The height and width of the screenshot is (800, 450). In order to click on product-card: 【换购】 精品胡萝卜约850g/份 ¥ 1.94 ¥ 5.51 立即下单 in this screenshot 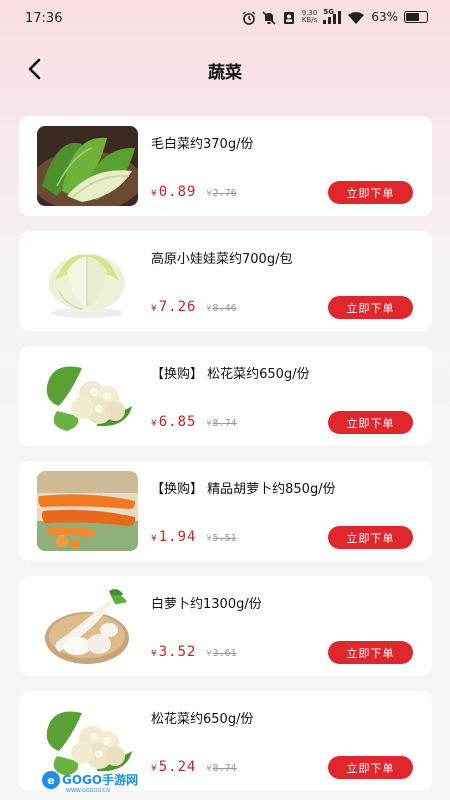, I will do `click(225, 511)`.